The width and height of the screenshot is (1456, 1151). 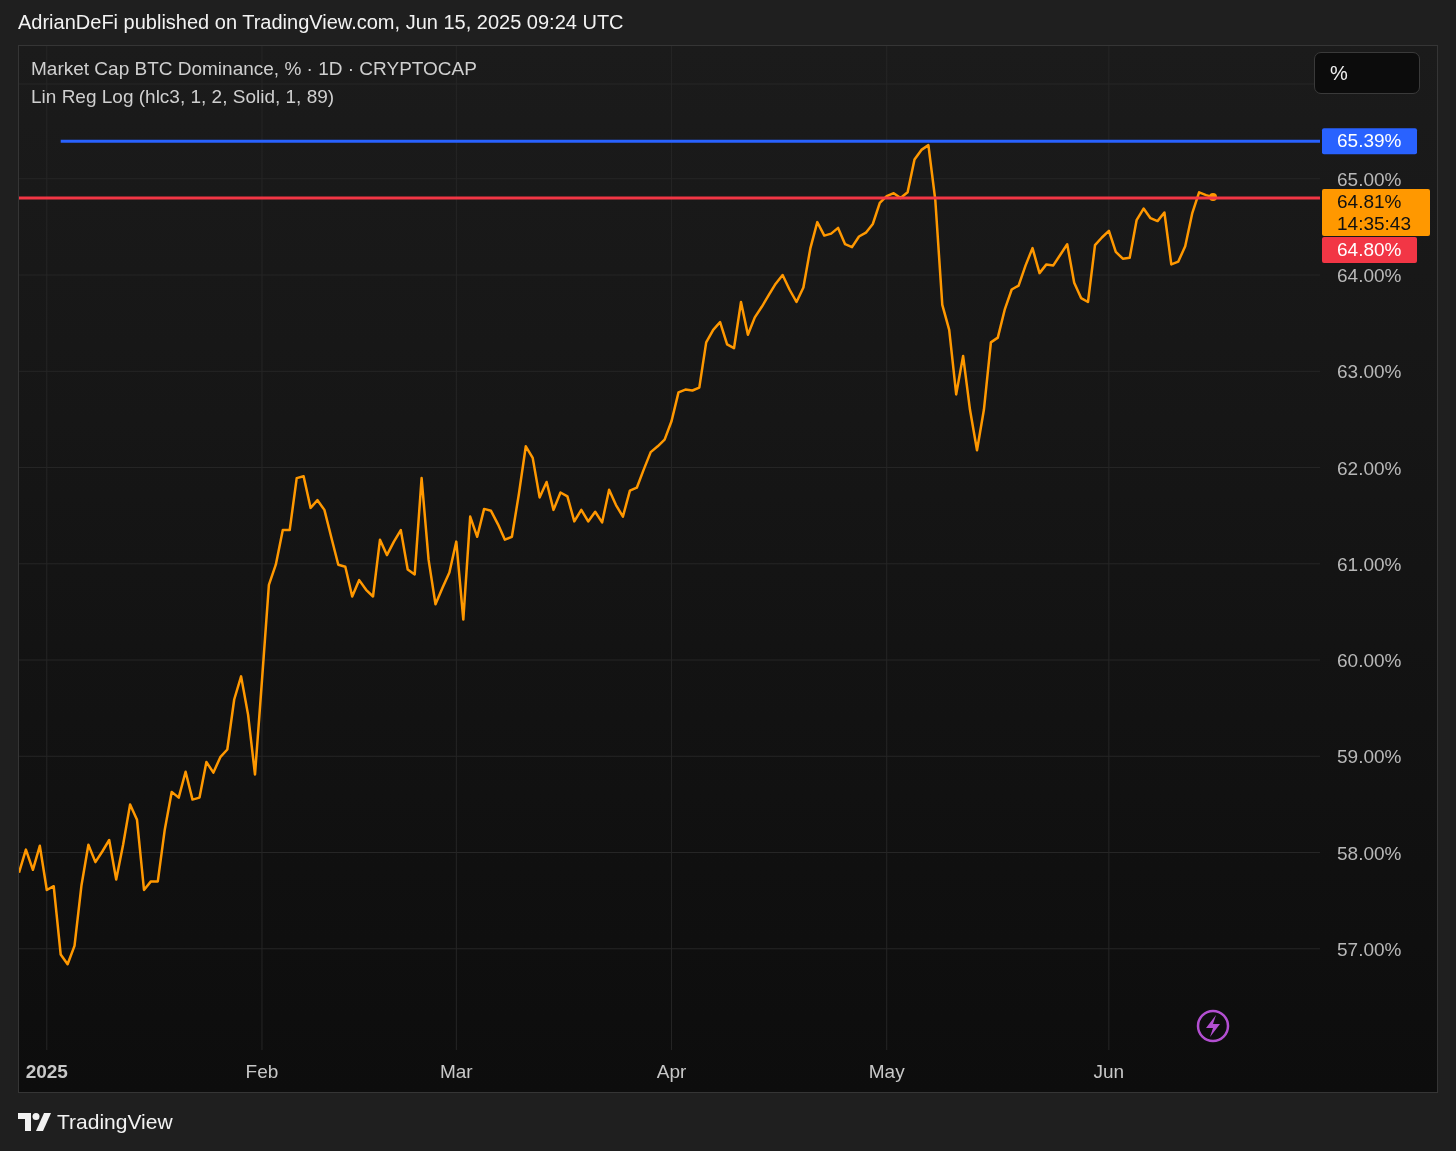 What do you see at coordinates (1369, 276) in the screenshot?
I see `axis-label: 64.00%` at bounding box center [1369, 276].